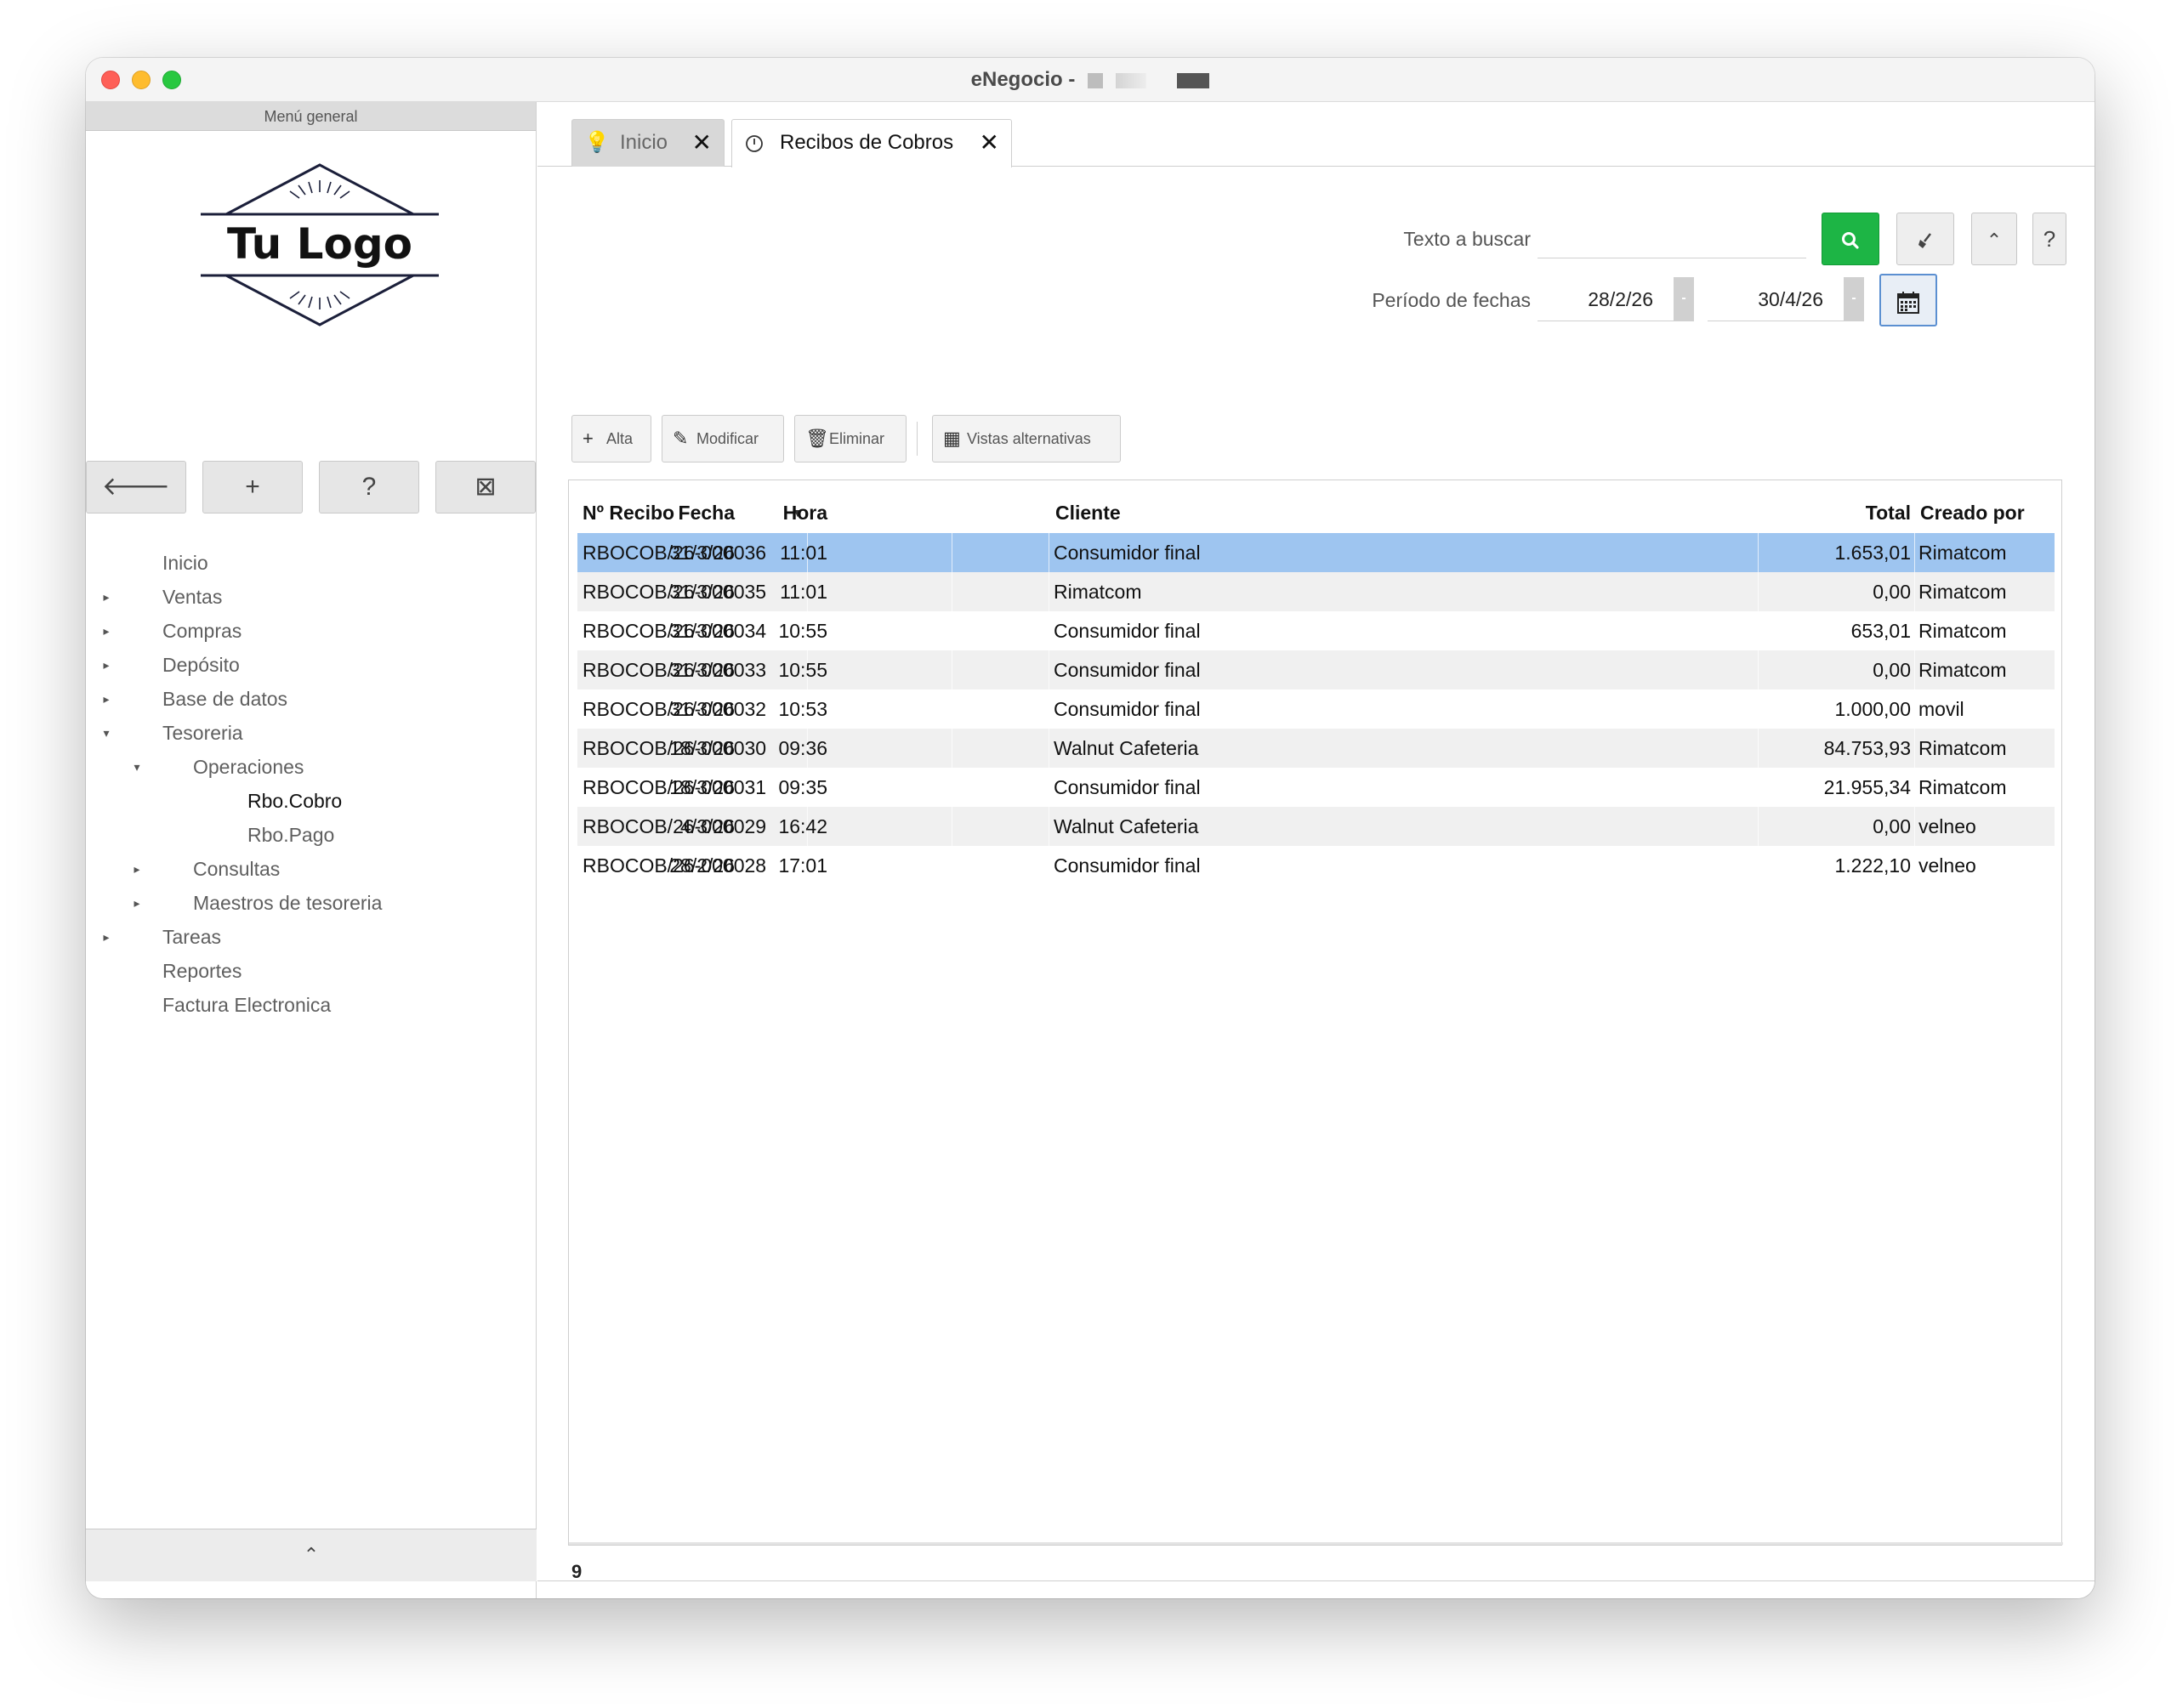 The image size is (2177, 1708). I want to click on collapse-filter-button: ⌃, so click(1994, 239).